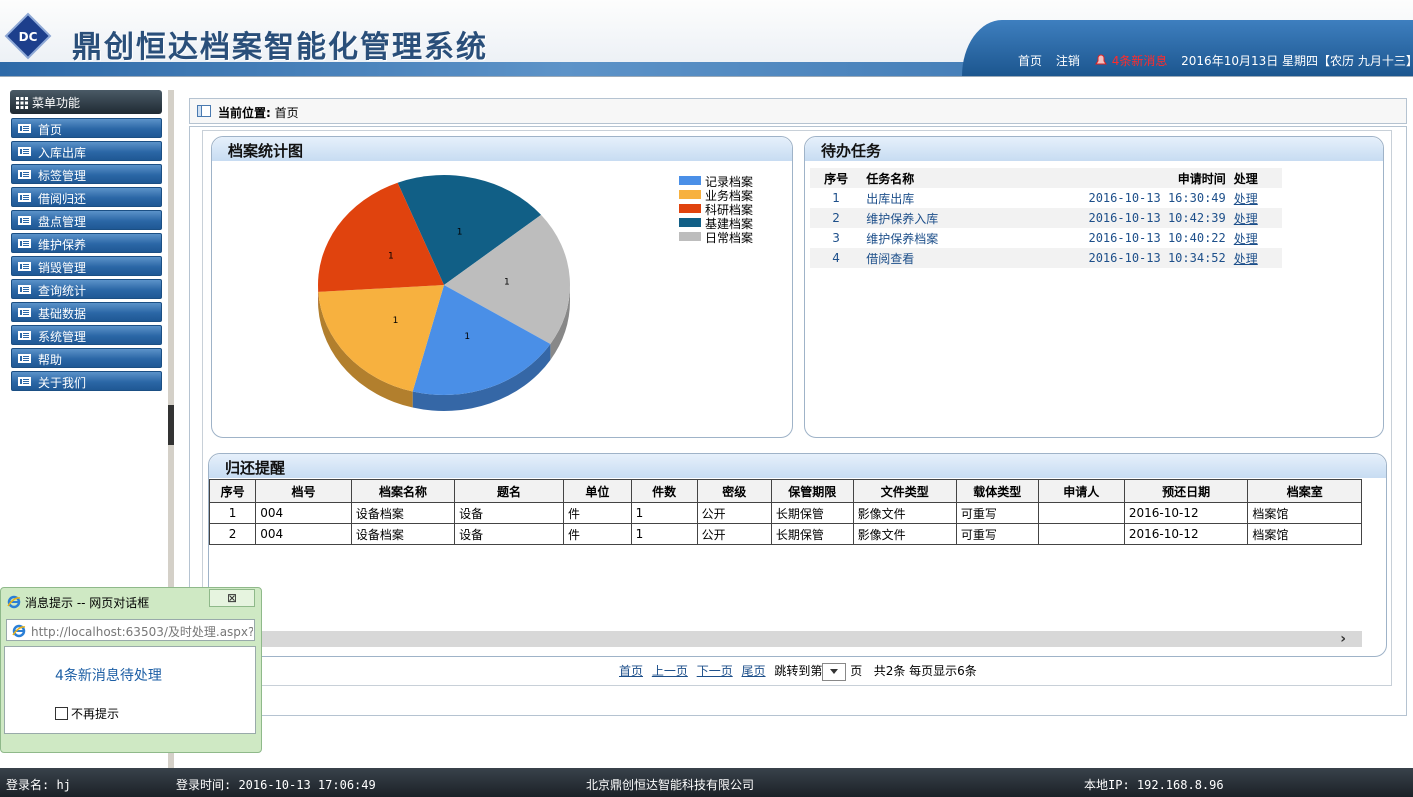  I want to click on prev-page-link: 上一页, so click(670, 671).